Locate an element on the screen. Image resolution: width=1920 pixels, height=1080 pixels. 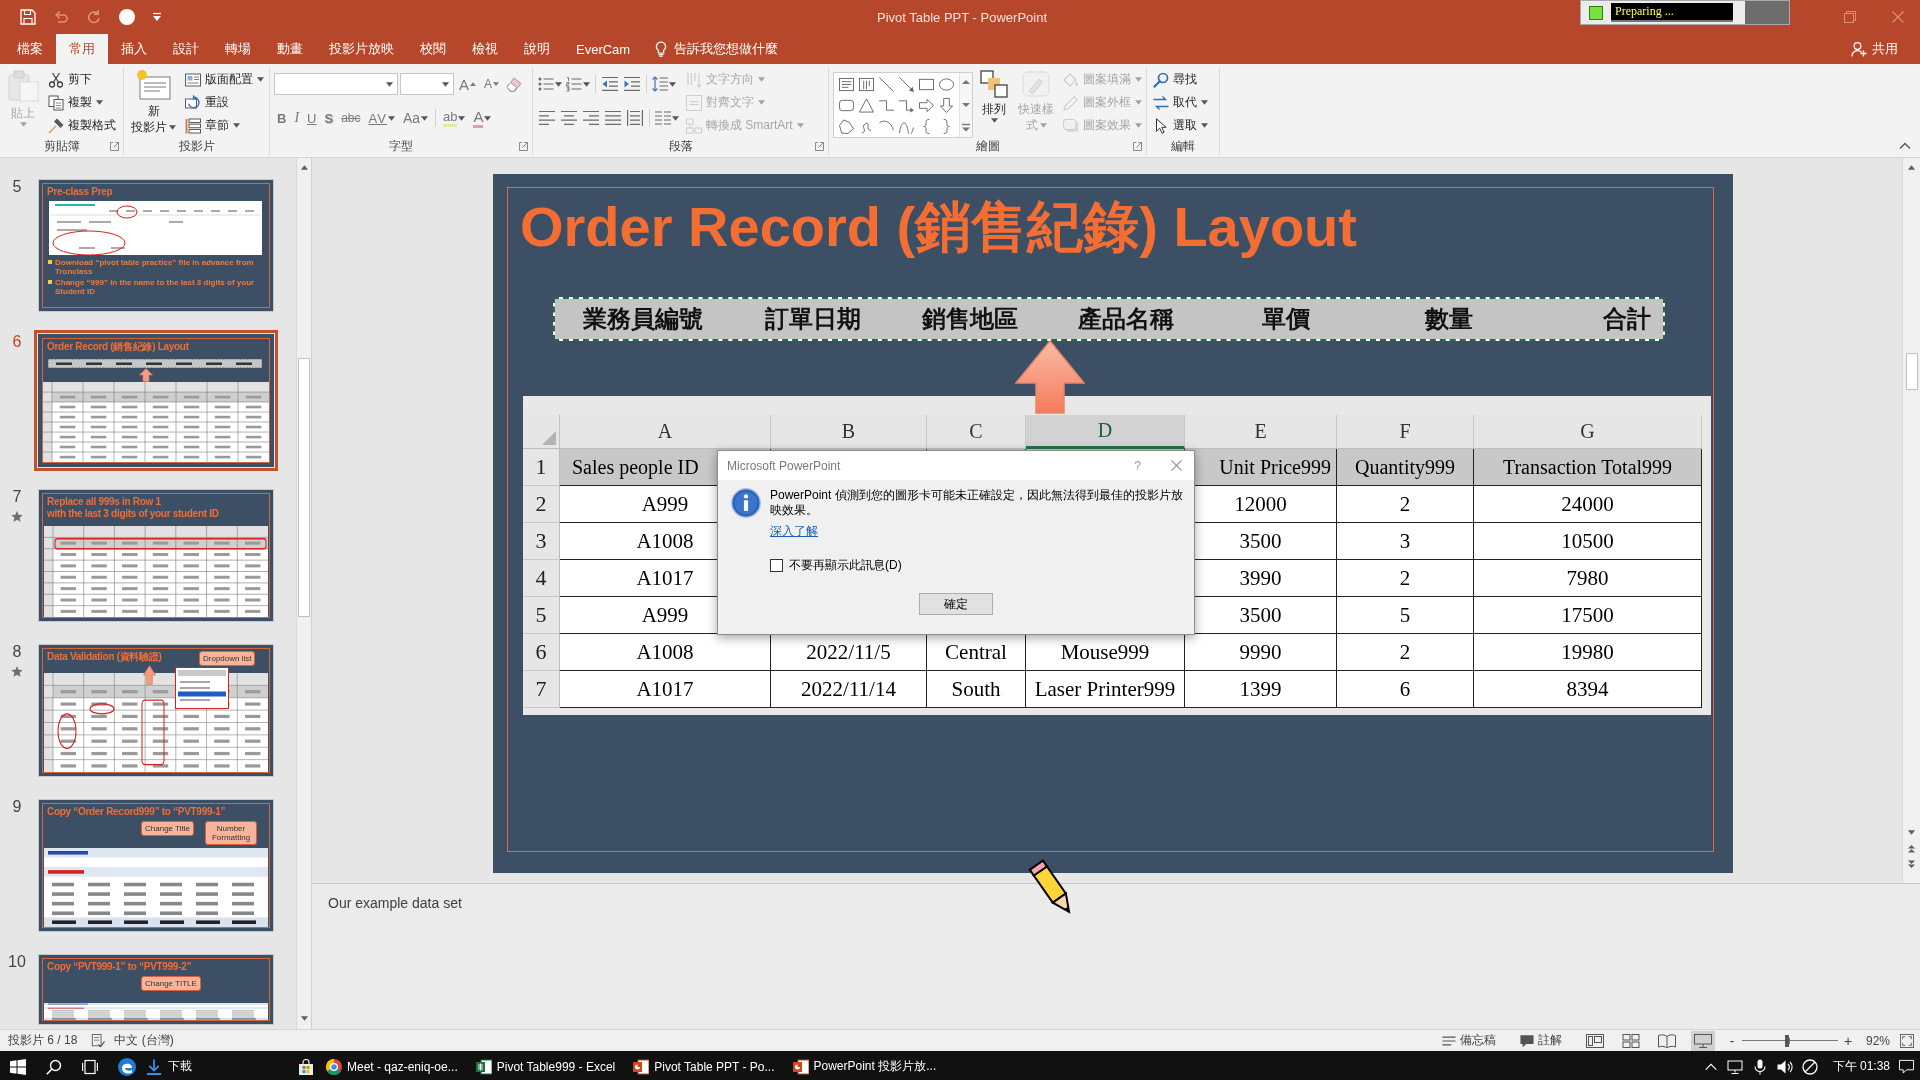
slideshow-view-icon is located at coordinates (1702, 1040).